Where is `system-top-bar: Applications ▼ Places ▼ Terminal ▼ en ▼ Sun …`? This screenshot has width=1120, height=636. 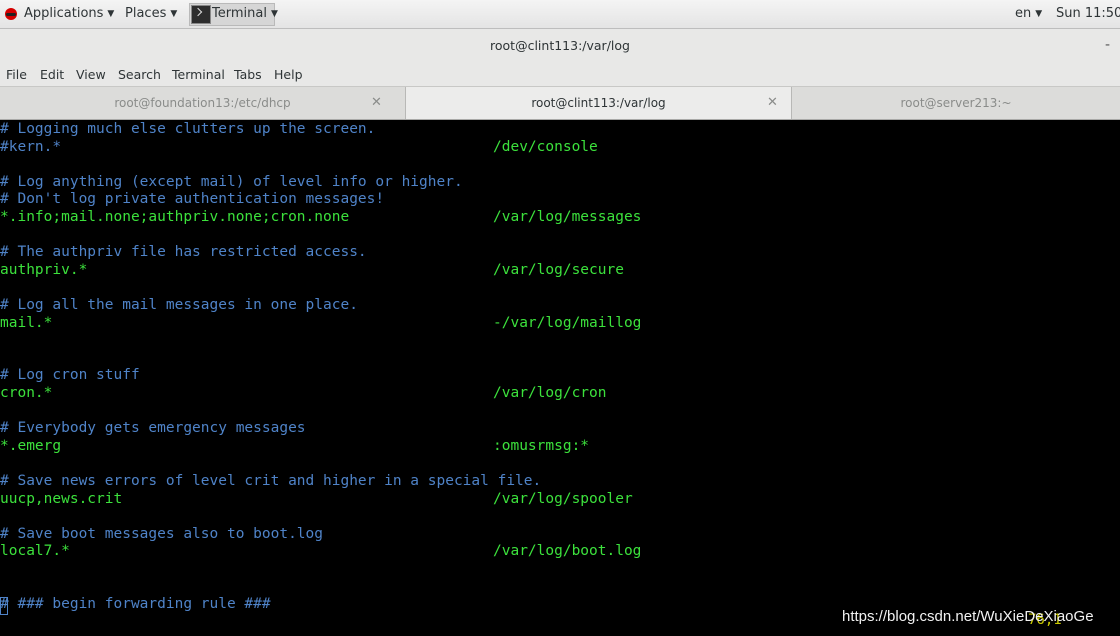
system-top-bar: Applications ▼ Places ▼ Terminal ▼ en ▼ Sun … is located at coordinates (560, 14).